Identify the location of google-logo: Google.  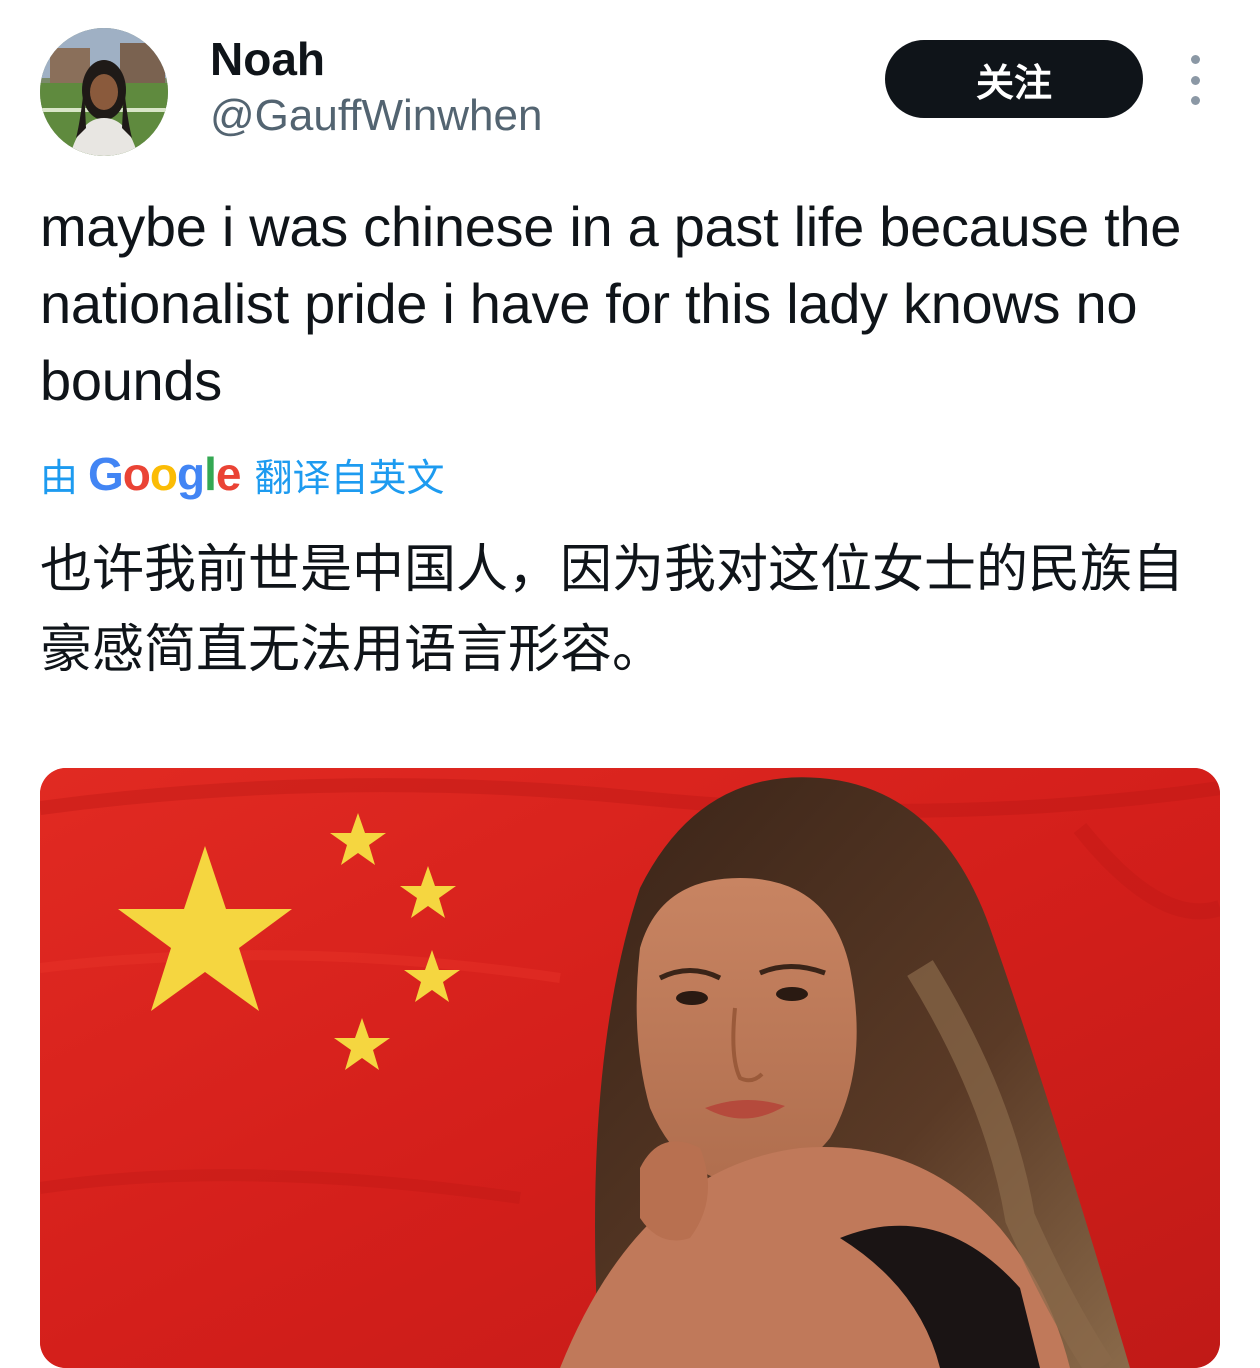
(164, 474).